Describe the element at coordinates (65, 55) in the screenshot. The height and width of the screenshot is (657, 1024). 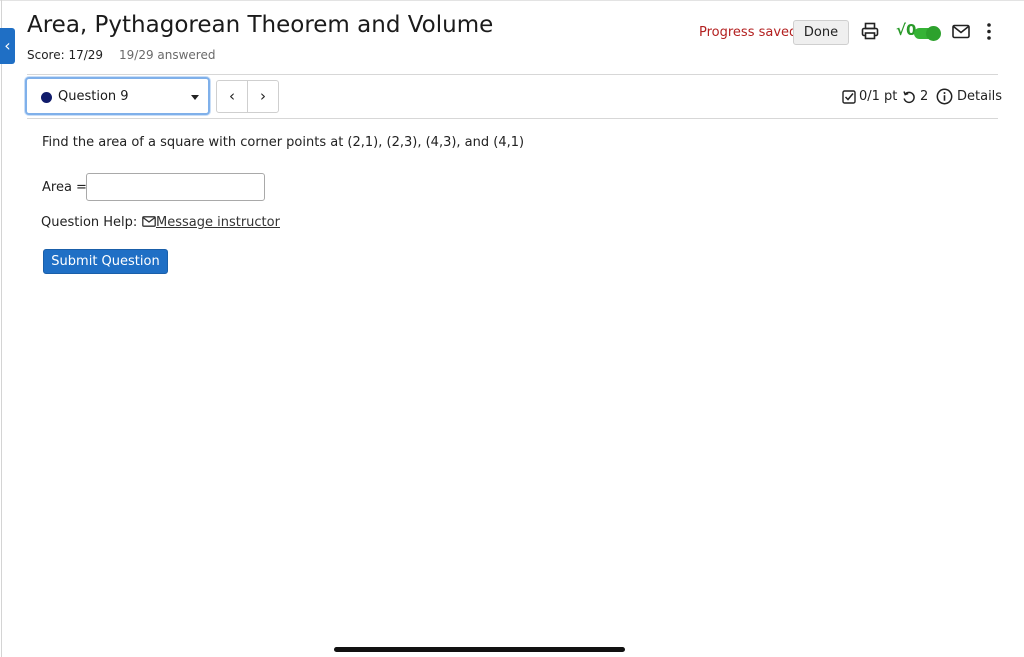
I see `score-text: Score: 17/29` at that location.